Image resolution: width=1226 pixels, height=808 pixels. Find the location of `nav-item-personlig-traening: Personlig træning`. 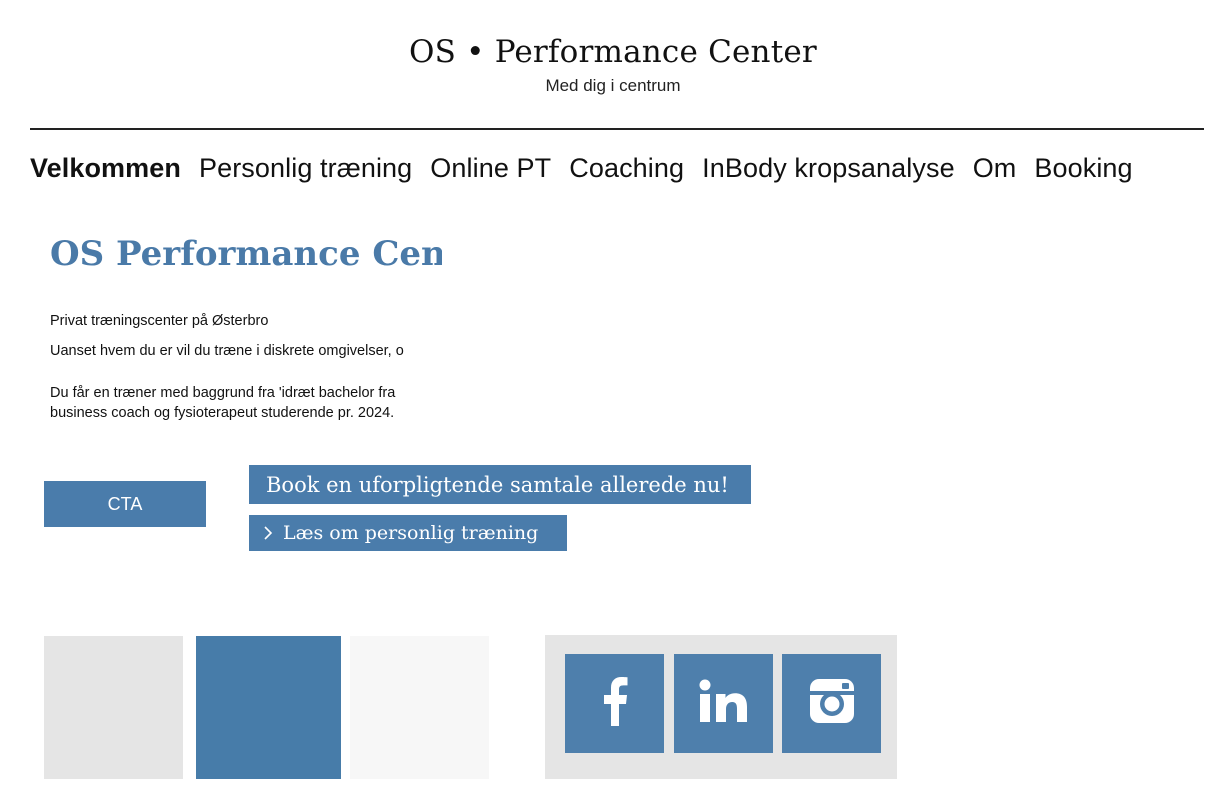

nav-item-personlig-traening: Personlig træning is located at coordinates (305, 168).